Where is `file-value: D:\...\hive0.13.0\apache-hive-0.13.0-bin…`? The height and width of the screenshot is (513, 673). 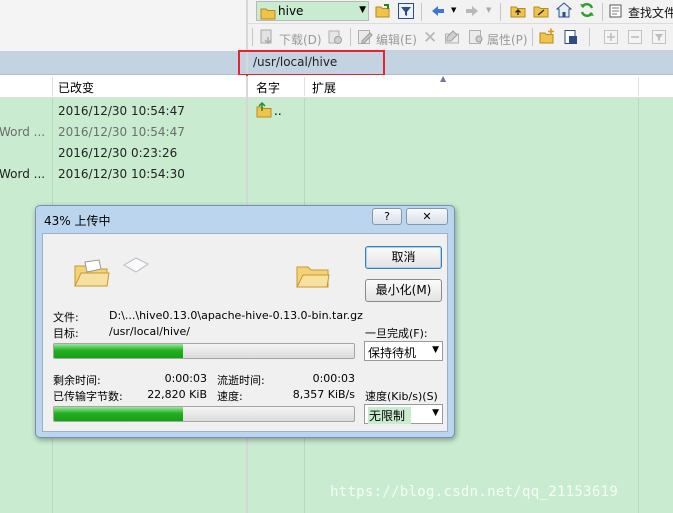
file-value: D:\...\hive0.13.0\apache-hive-0.13.0-bin… is located at coordinates (236, 315).